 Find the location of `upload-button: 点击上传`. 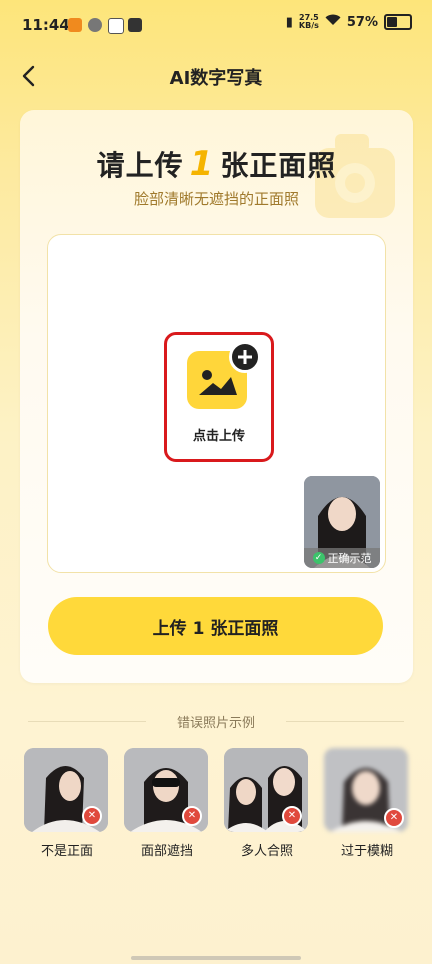

upload-button: 点击上传 is located at coordinates (219, 397).